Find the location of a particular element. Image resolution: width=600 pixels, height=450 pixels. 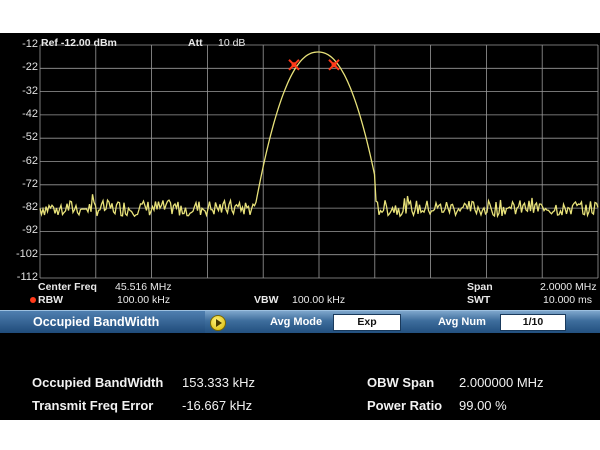

obw-value: 153.333 kHz is located at coordinates (218, 382).